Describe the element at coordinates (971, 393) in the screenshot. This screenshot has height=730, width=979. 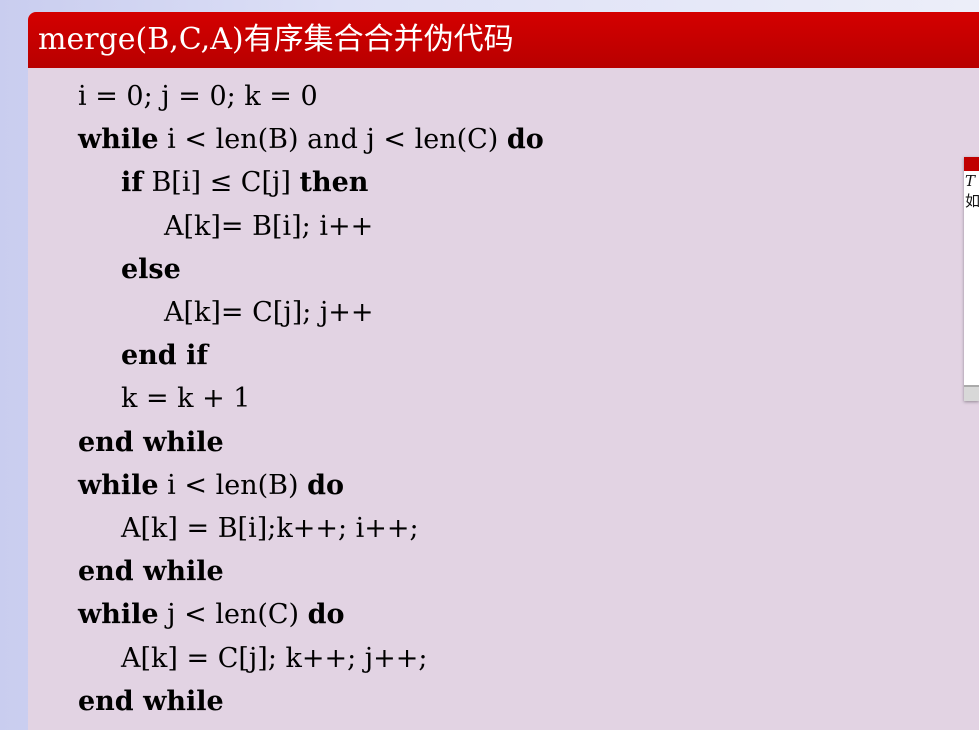
I see `popup-bottom-bar` at that location.